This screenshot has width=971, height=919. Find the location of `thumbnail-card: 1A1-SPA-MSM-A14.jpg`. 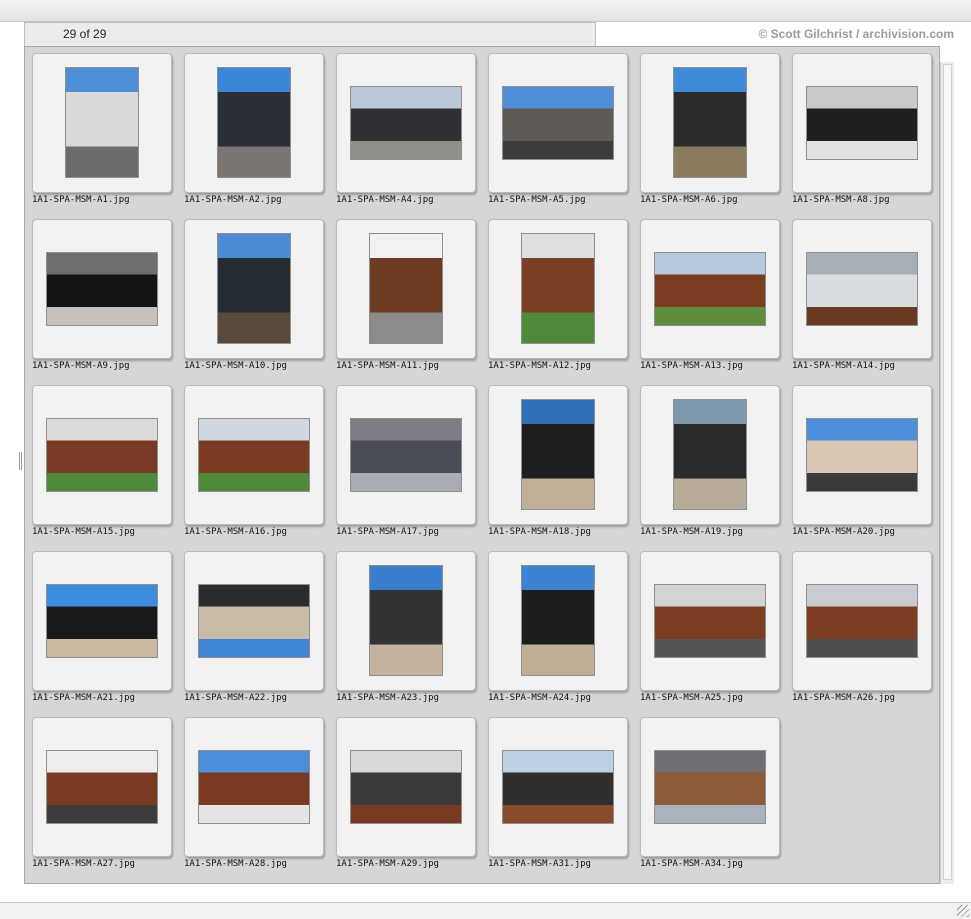

thumbnail-card: 1A1-SPA-MSM-A14.jpg is located at coordinates (862, 300).